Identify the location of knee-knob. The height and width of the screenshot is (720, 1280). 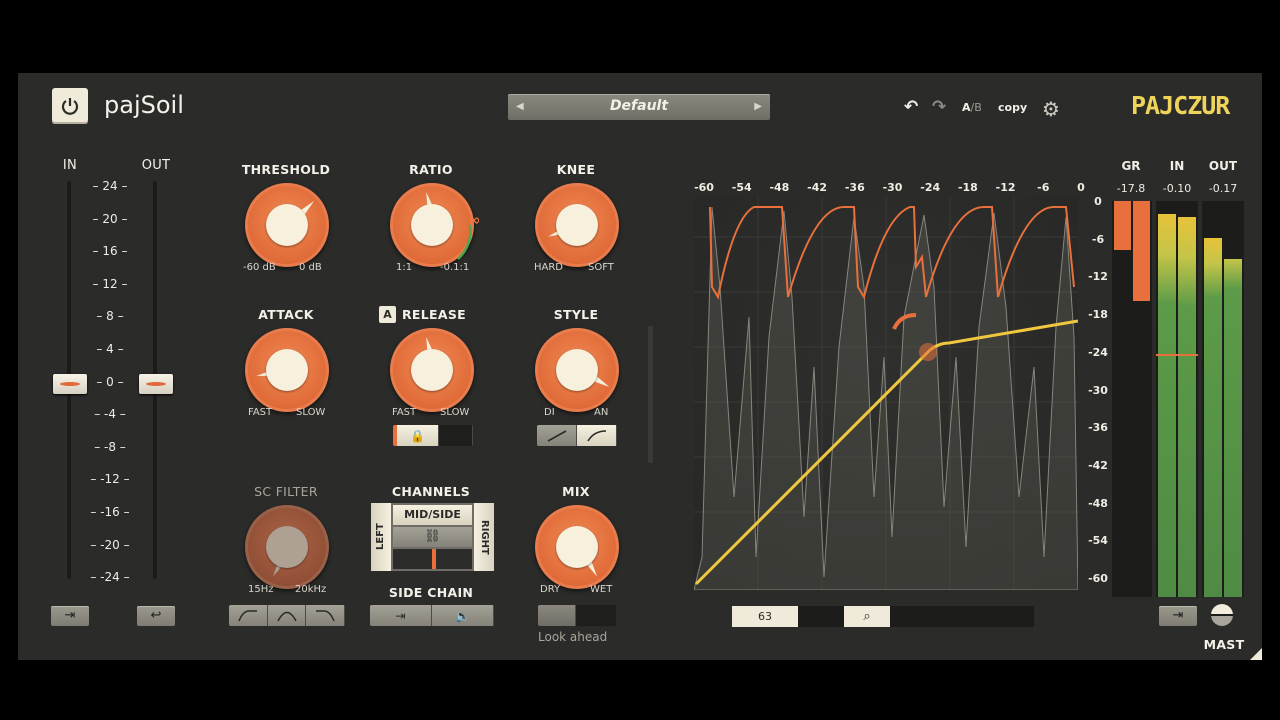
(577, 225).